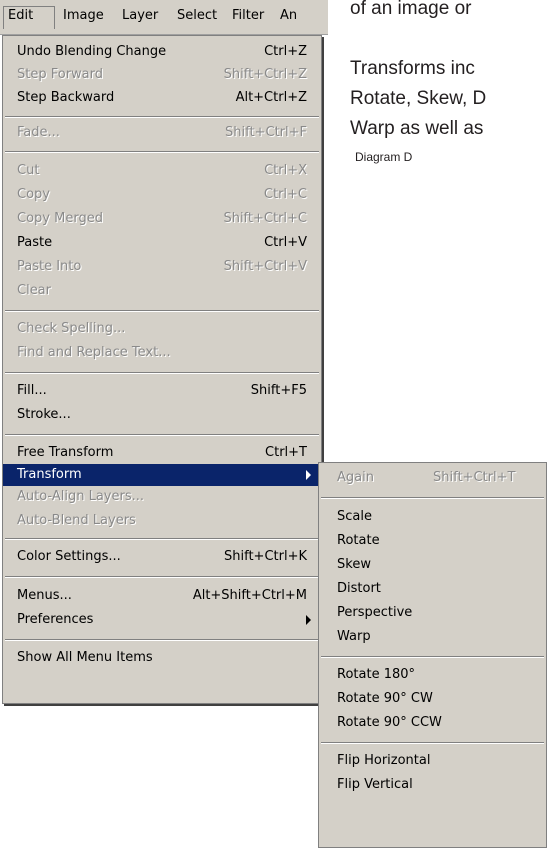  I want to click on menubar-layer: Layer, so click(140, 15).